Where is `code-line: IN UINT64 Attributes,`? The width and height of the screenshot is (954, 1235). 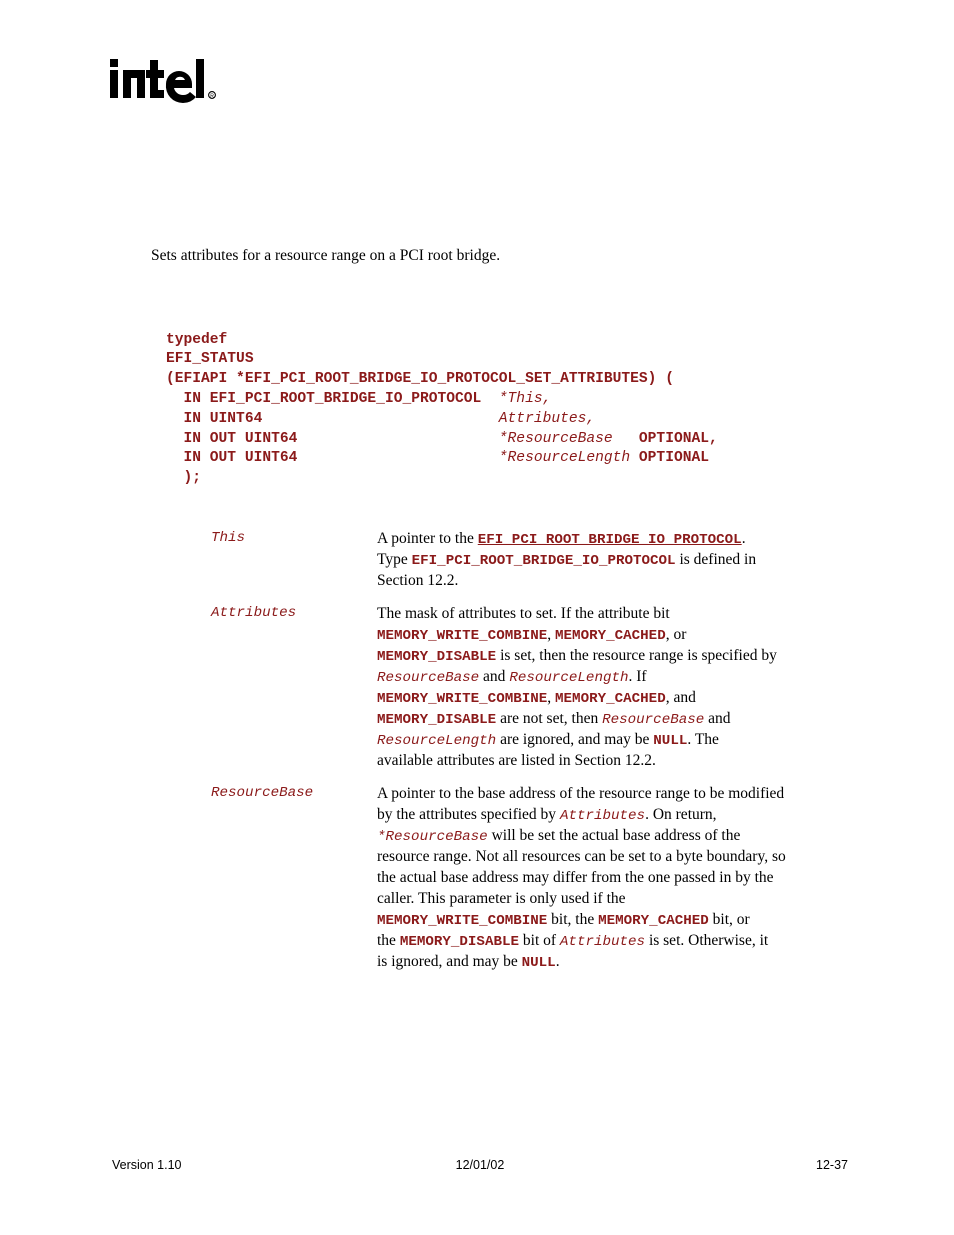
code-line: IN UINT64 Attributes, is located at coordinates (442, 420).